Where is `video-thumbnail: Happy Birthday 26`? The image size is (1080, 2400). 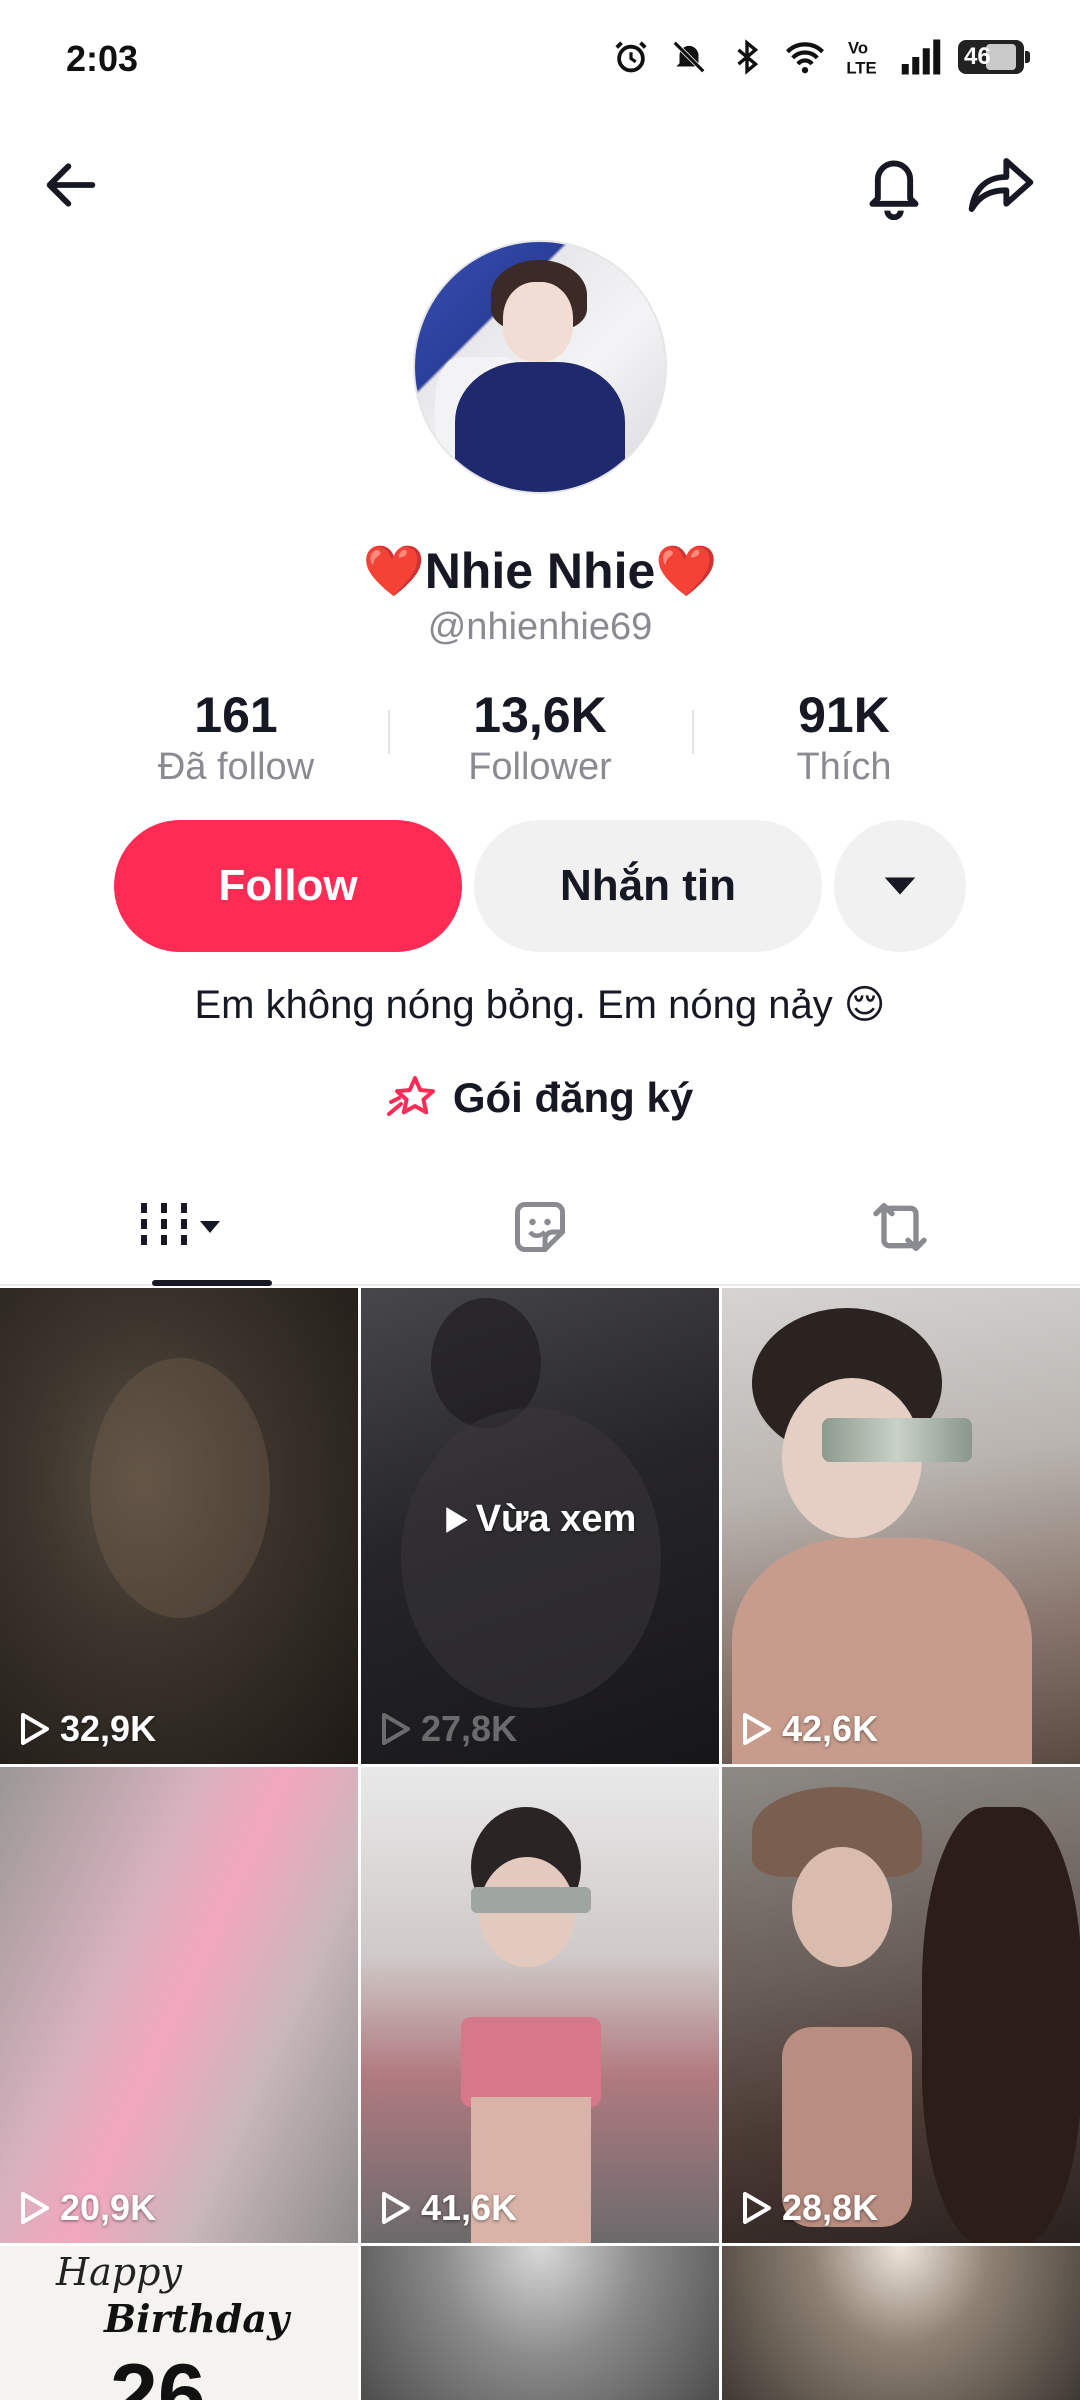 video-thumbnail: Happy Birthday 26 is located at coordinates (179, 2323).